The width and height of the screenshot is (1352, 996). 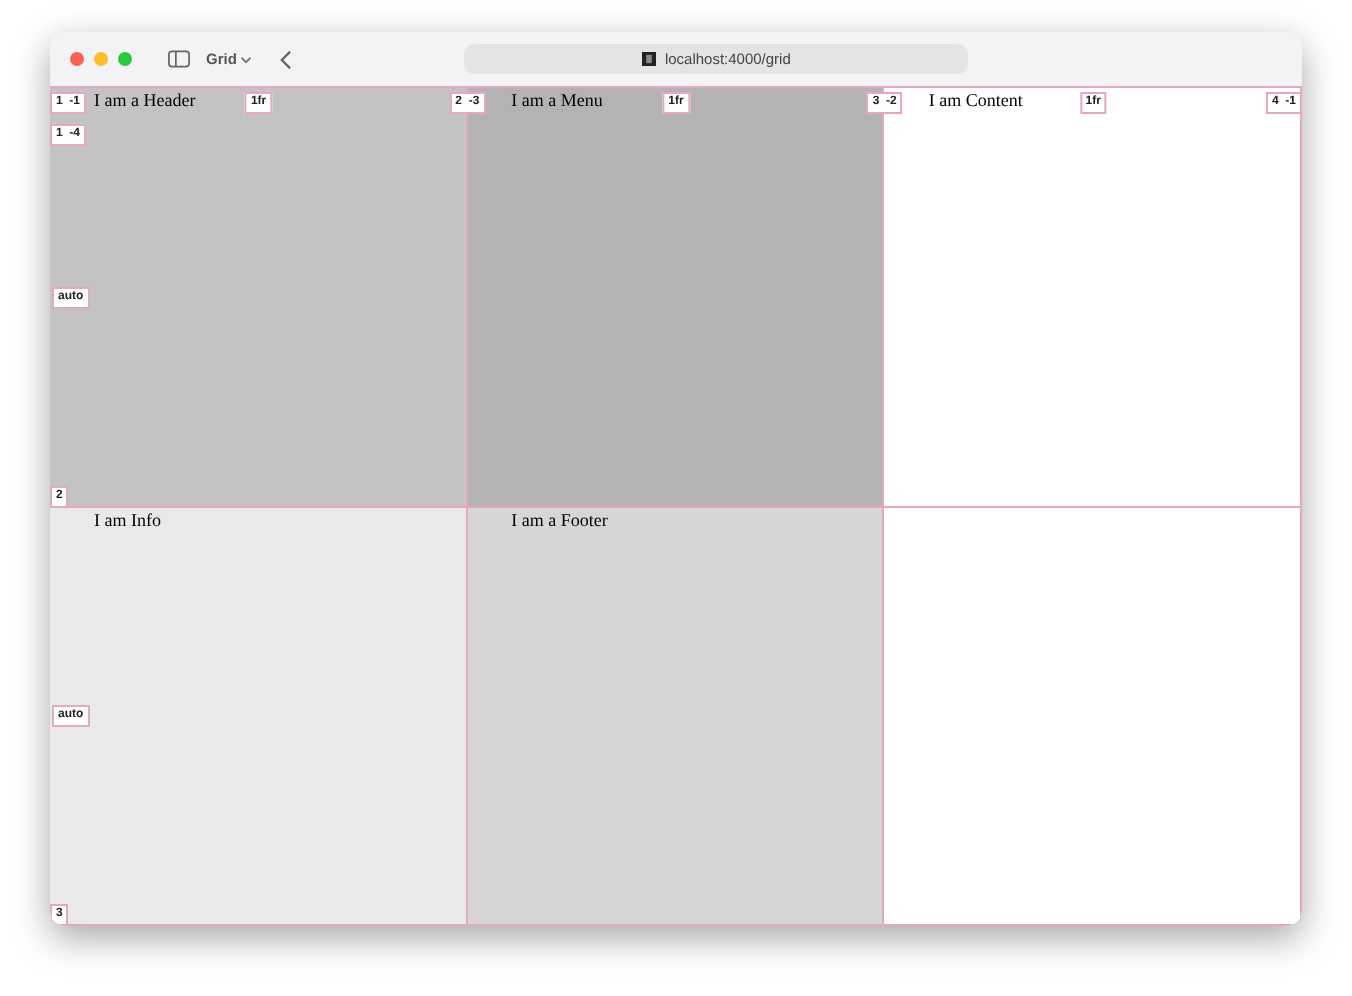 I want to click on sidebar-icon, so click(x=179, y=59).